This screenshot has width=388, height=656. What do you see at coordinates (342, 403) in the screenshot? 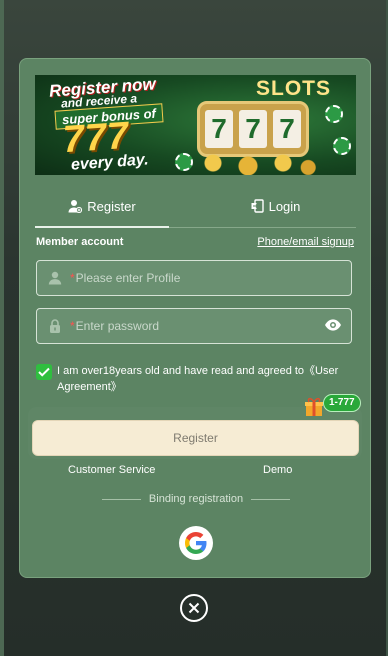
I see `bonus-badge: 1-777` at bounding box center [342, 403].